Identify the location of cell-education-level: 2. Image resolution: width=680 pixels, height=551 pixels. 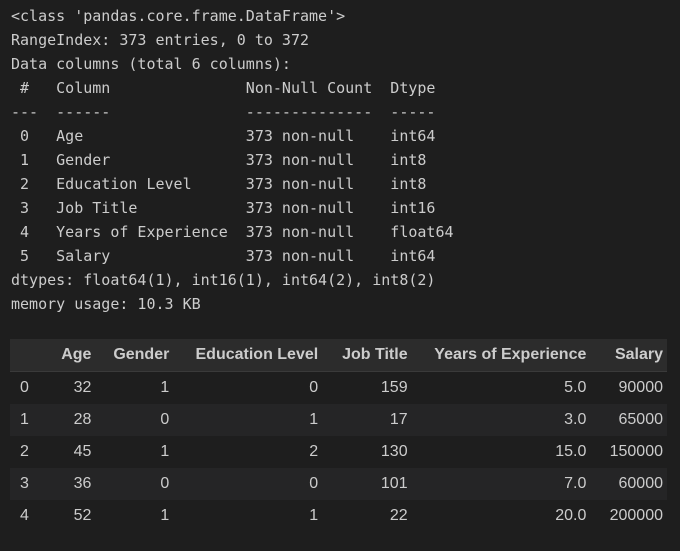
(248, 452).